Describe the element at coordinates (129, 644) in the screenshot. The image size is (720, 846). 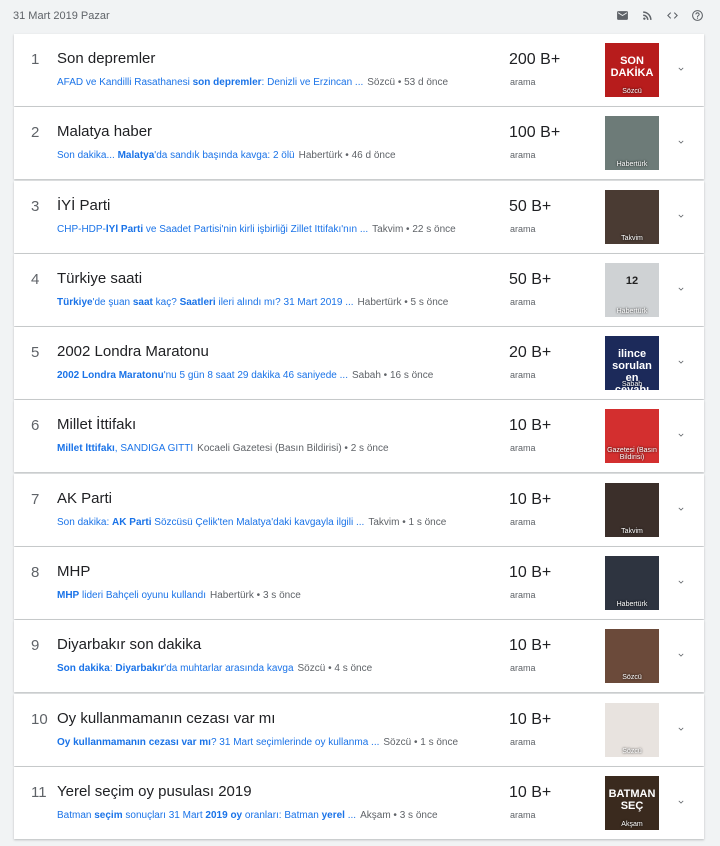
I see `trend-title: Diyarbakır son dakika` at that location.